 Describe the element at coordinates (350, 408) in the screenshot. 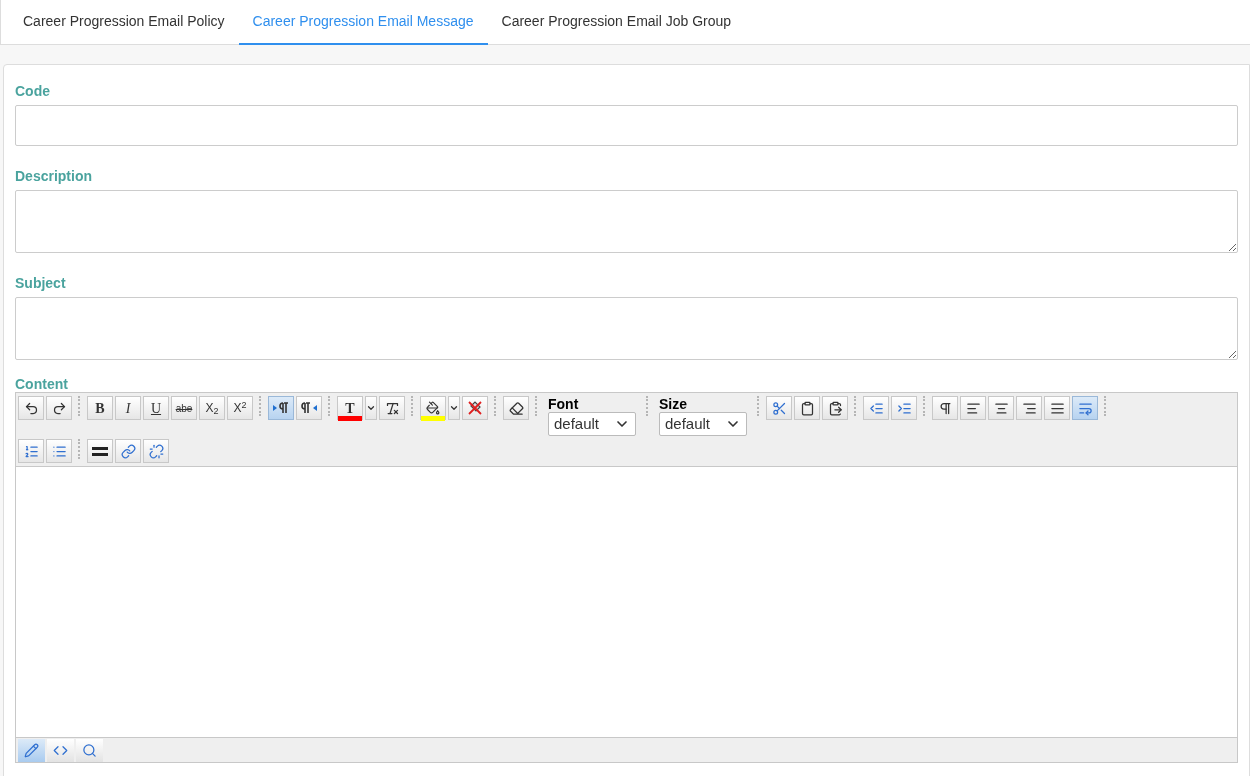

I see `text-color-button: T` at that location.